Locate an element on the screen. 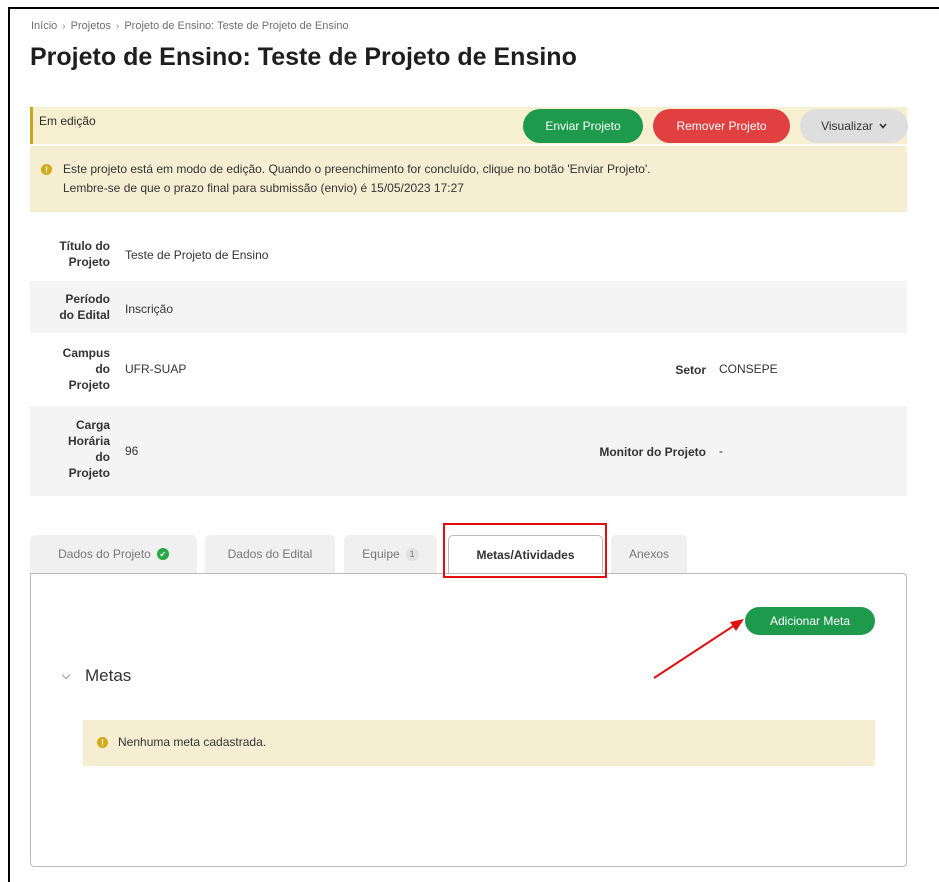  check-circle-icon: ✔ is located at coordinates (162, 554).